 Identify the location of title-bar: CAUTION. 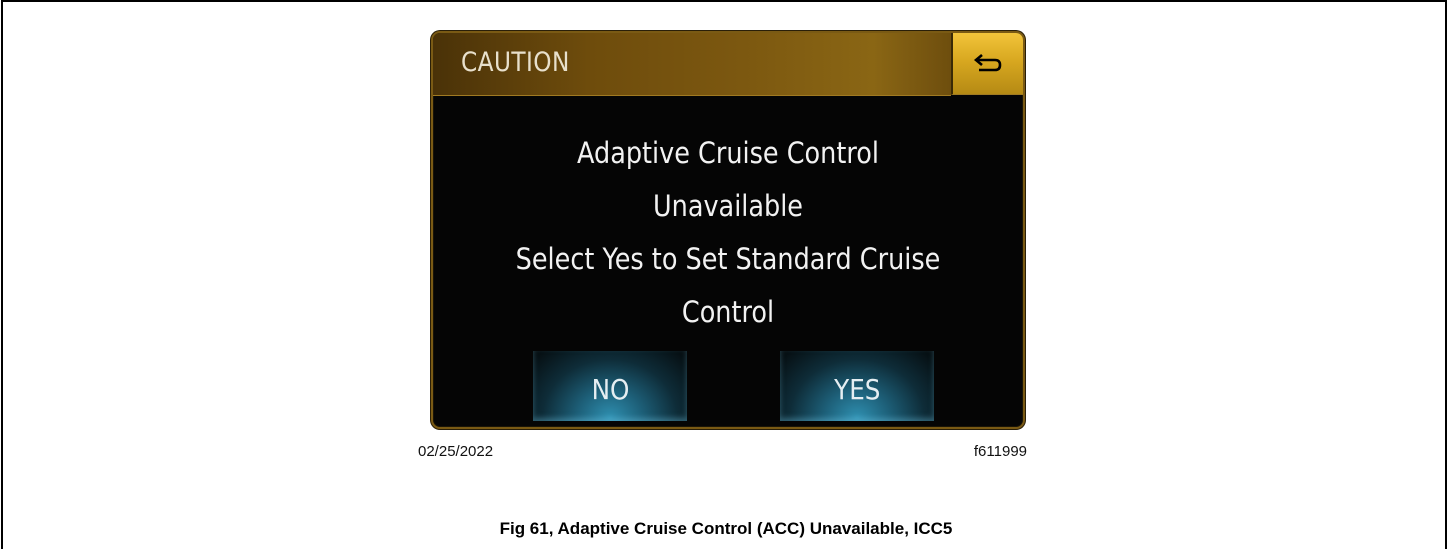
(692, 64).